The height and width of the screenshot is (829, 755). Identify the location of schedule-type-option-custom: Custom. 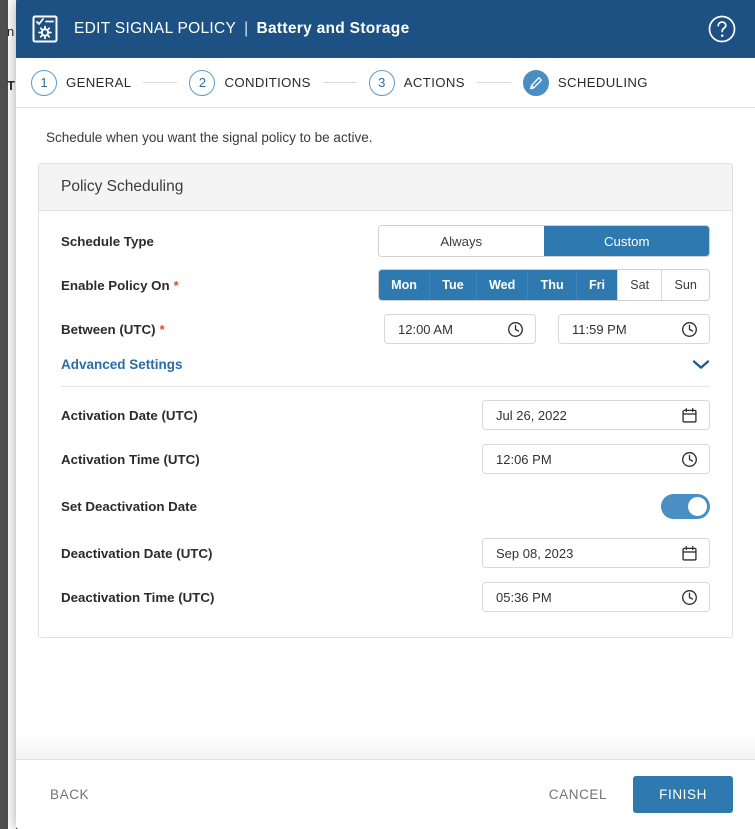
(626, 241).